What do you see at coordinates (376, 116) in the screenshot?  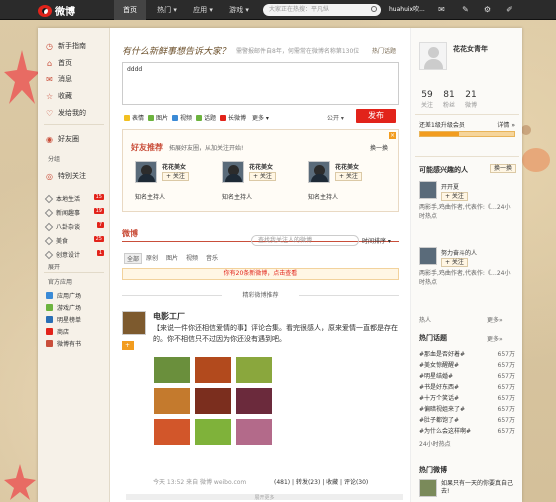 I see `publish-button: 发布` at bounding box center [376, 116].